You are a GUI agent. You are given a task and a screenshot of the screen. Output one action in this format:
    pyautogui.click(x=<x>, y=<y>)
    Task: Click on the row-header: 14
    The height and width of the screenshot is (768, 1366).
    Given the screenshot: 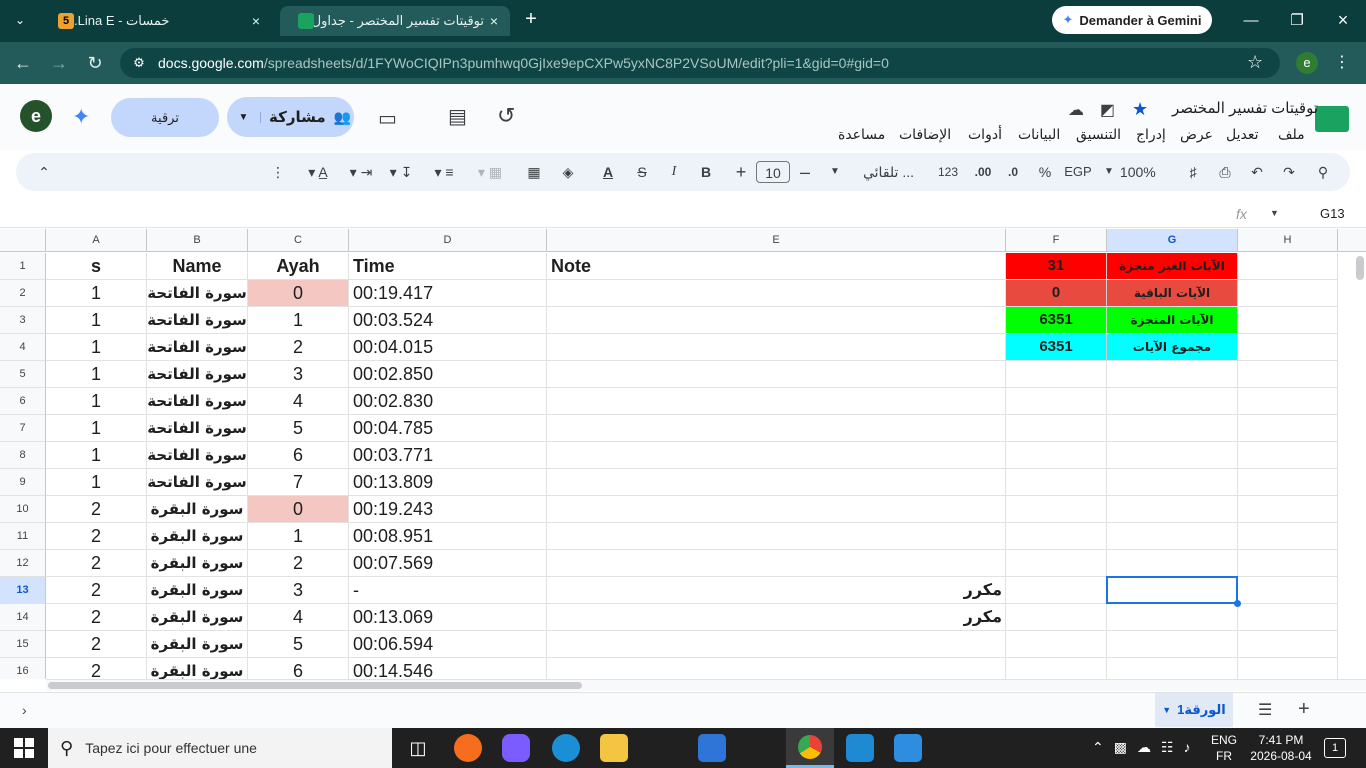 What is the action you would take?
    pyautogui.click(x=23, y=617)
    